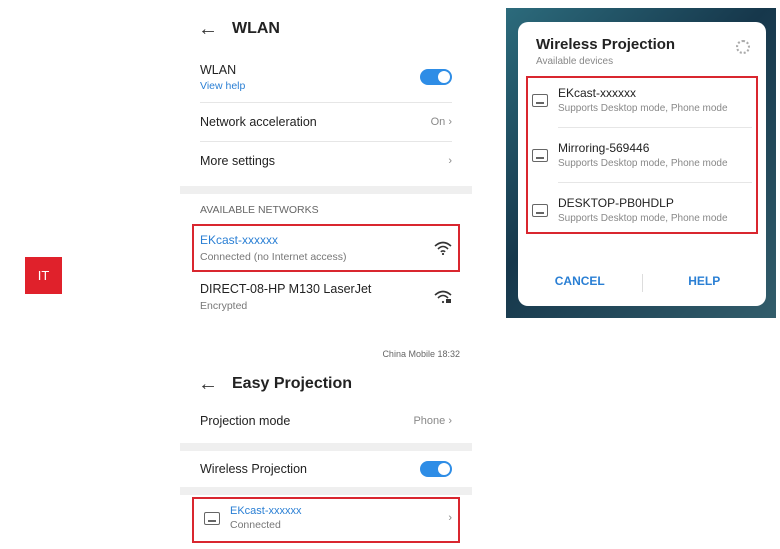 The width and height of the screenshot is (780, 549). Describe the element at coordinates (326, 29) in the screenshot. I see `wlan-header: ← WLAN` at that location.